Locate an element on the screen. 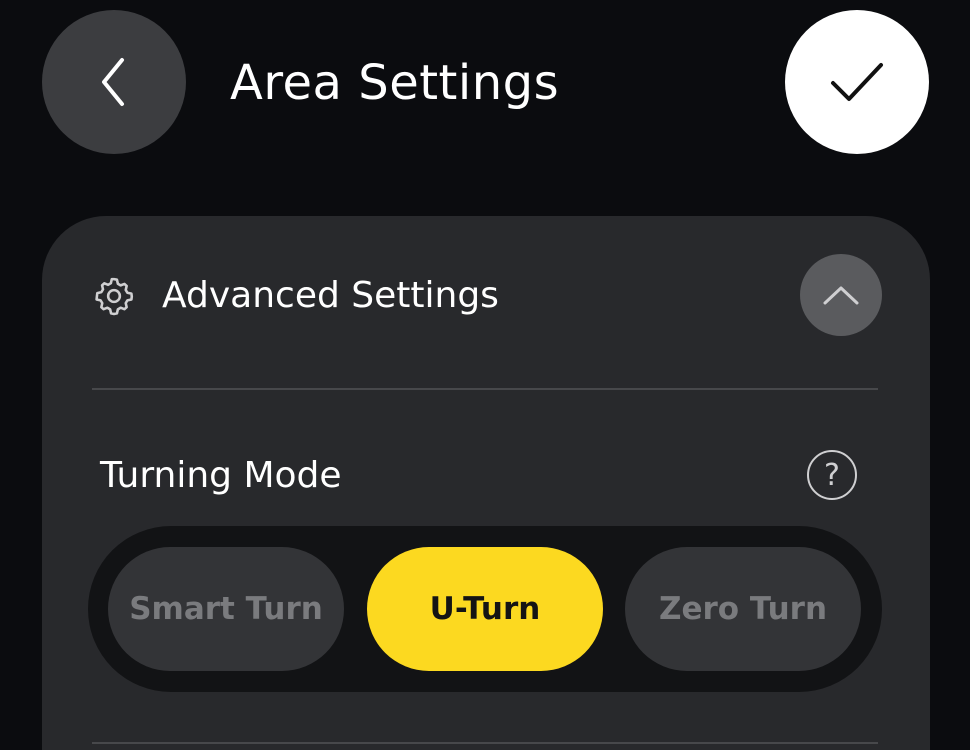  checkmark-icon is located at coordinates (857, 82).